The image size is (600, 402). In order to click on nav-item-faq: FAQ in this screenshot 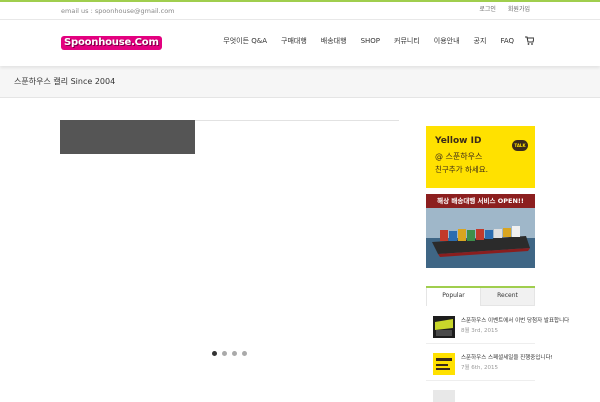, I will do `click(507, 41)`.